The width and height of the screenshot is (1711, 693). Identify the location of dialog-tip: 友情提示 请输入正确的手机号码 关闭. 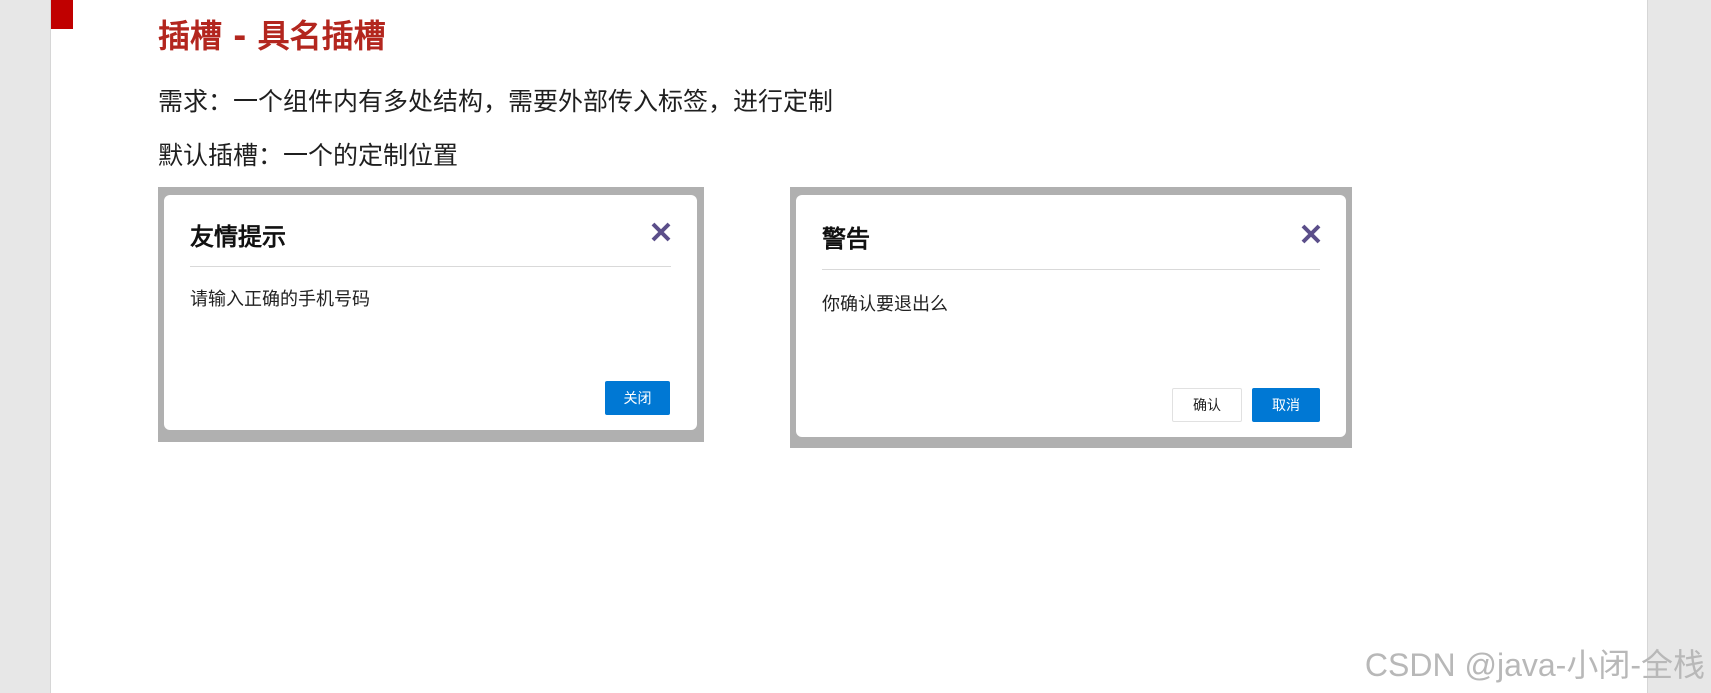
(430, 312).